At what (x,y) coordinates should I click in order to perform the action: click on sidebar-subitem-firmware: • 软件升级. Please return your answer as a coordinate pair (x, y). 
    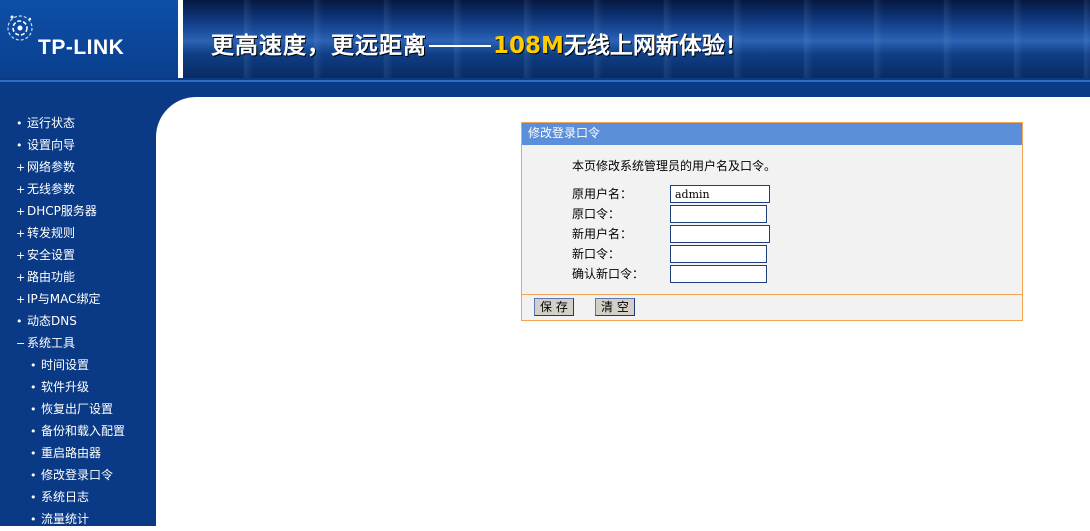
    Looking at the image, I should click on (78, 388).